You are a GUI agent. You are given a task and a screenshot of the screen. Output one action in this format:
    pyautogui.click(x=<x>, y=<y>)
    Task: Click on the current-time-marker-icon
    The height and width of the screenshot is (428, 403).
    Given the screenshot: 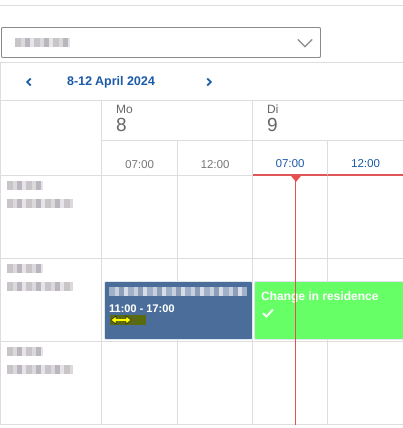 What is the action you would take?
    pyautogui.click(x=295, y=179)
    